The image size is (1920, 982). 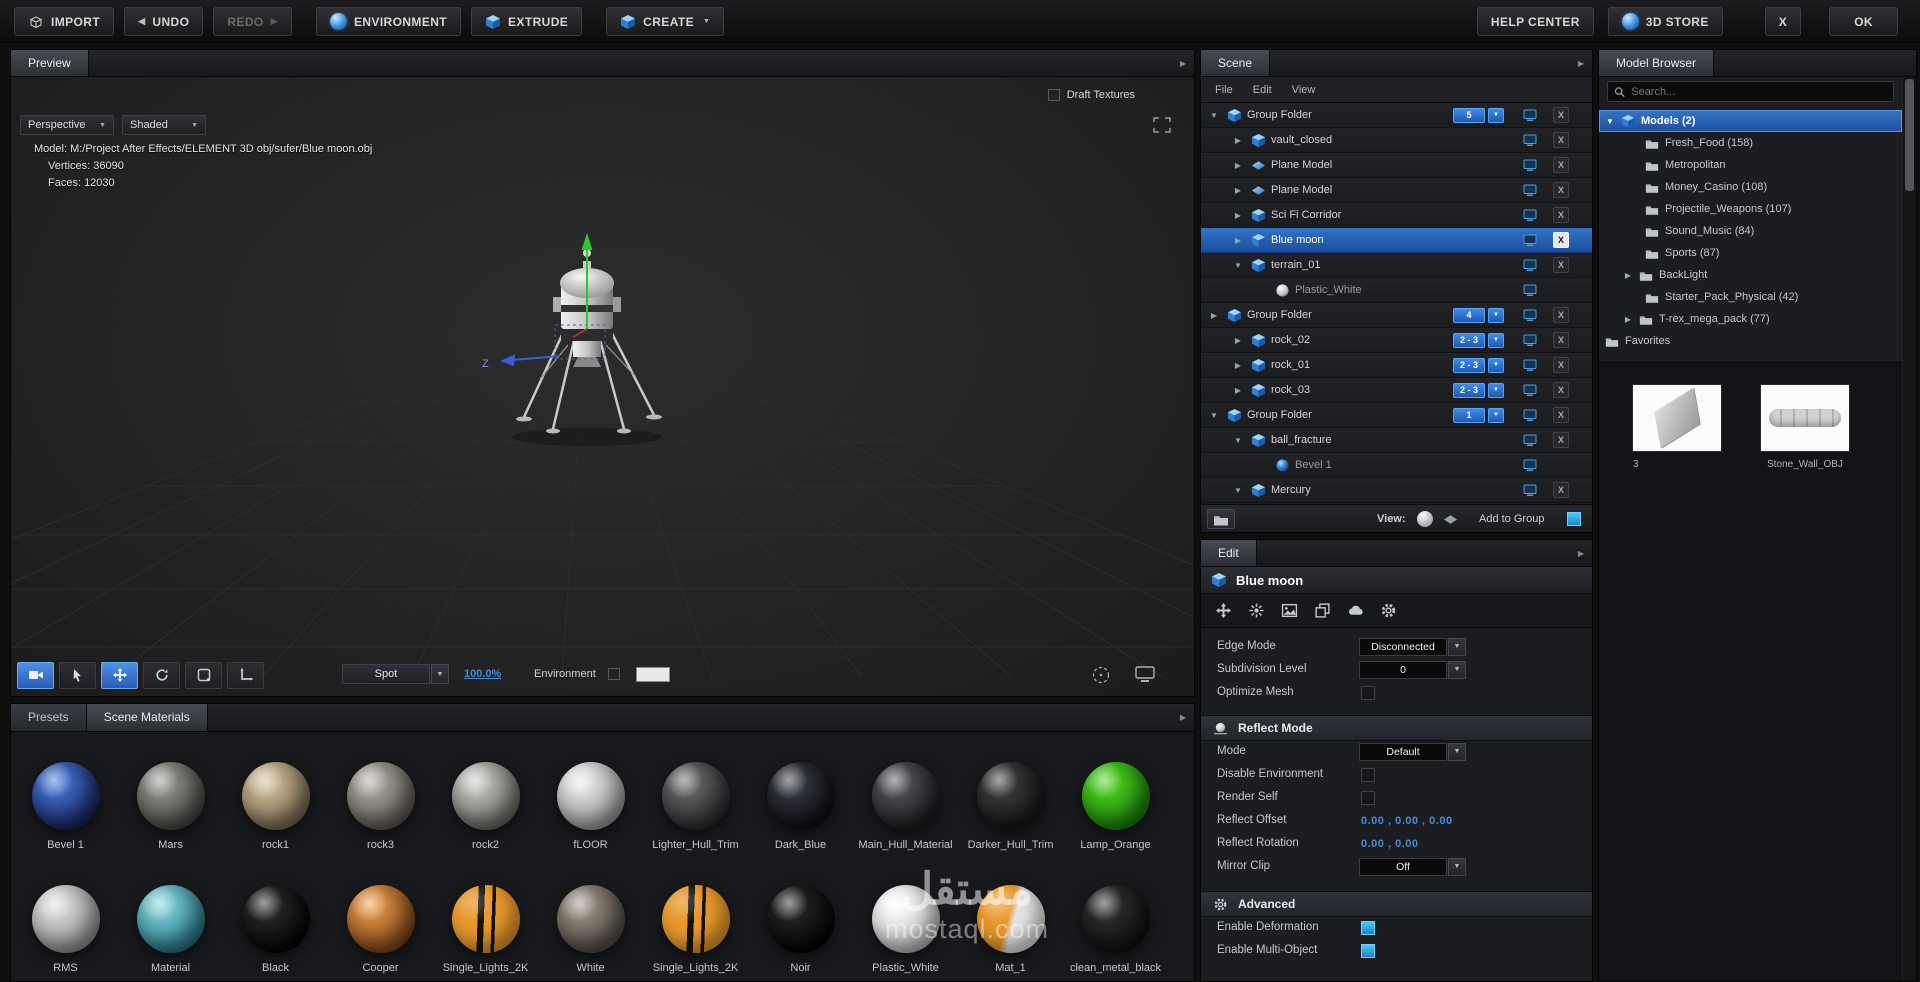 I want to click on view-sphere-icon, so click(x=1425, y=519).